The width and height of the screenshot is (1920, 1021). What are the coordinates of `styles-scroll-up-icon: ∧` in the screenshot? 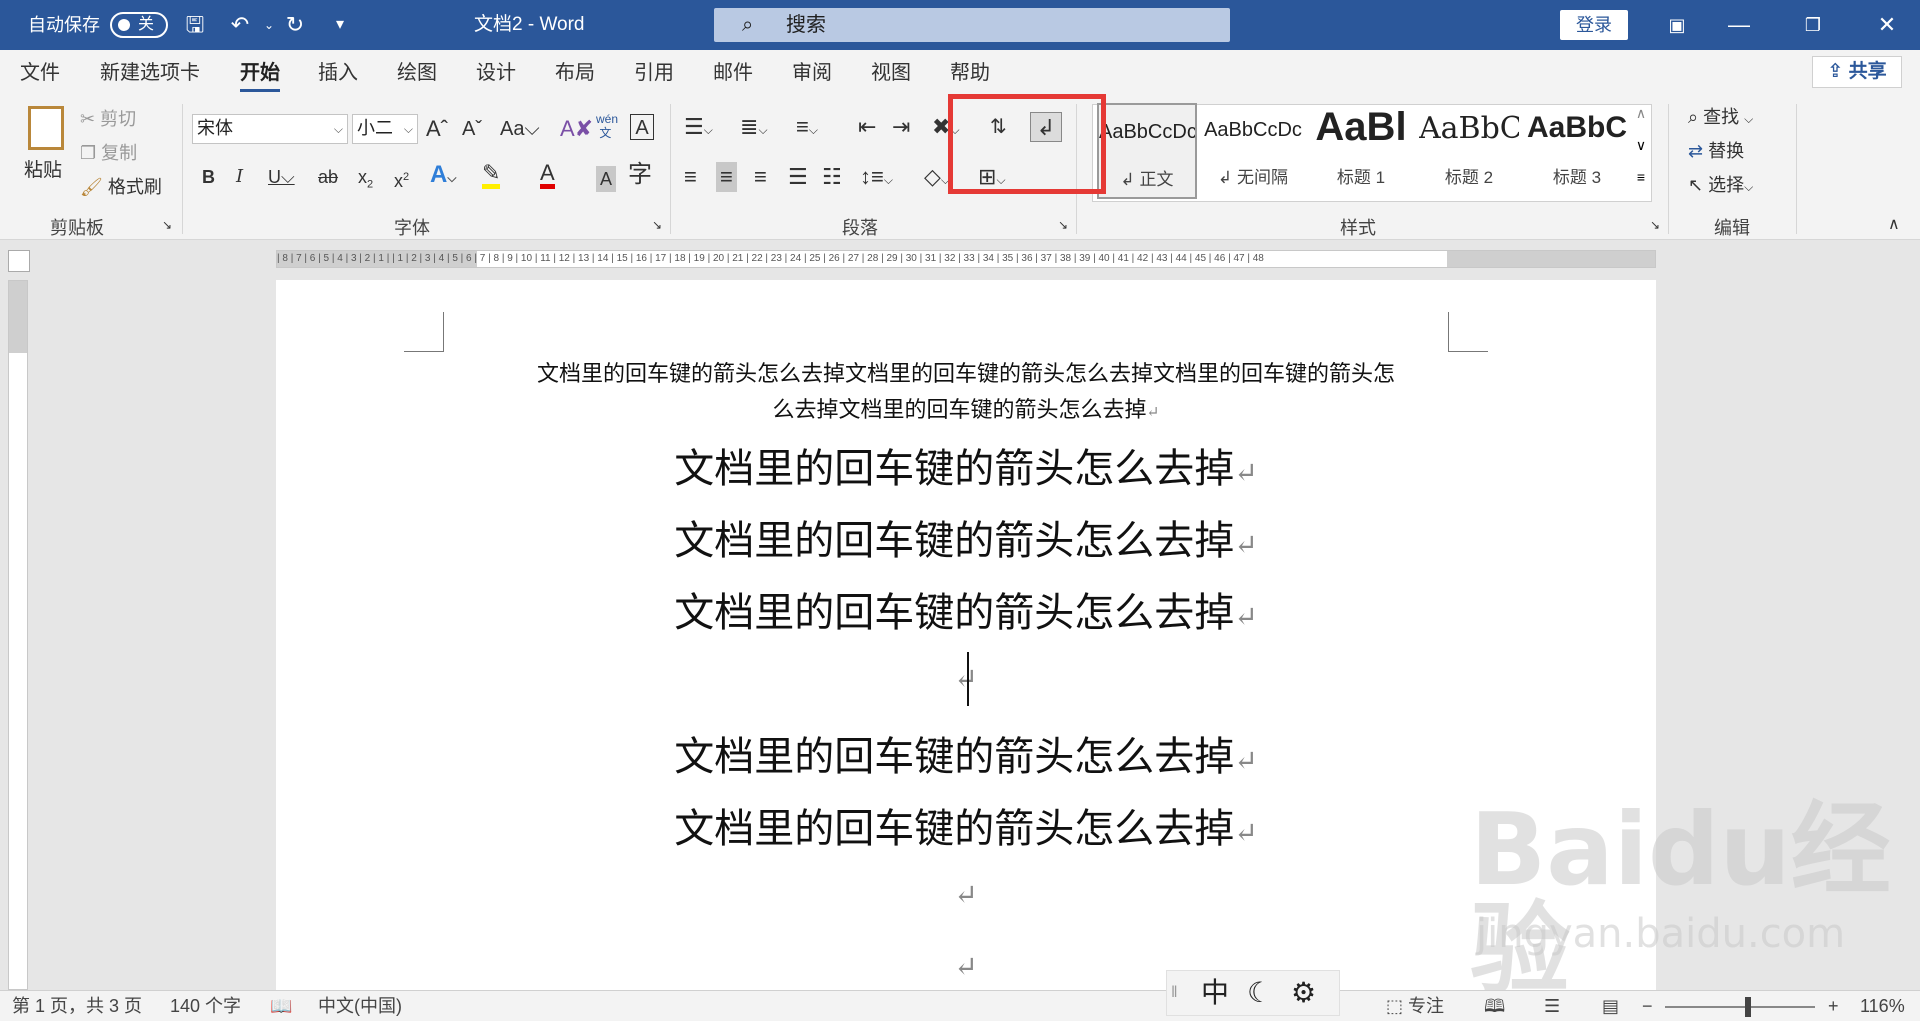 It's located at (1641, 121).